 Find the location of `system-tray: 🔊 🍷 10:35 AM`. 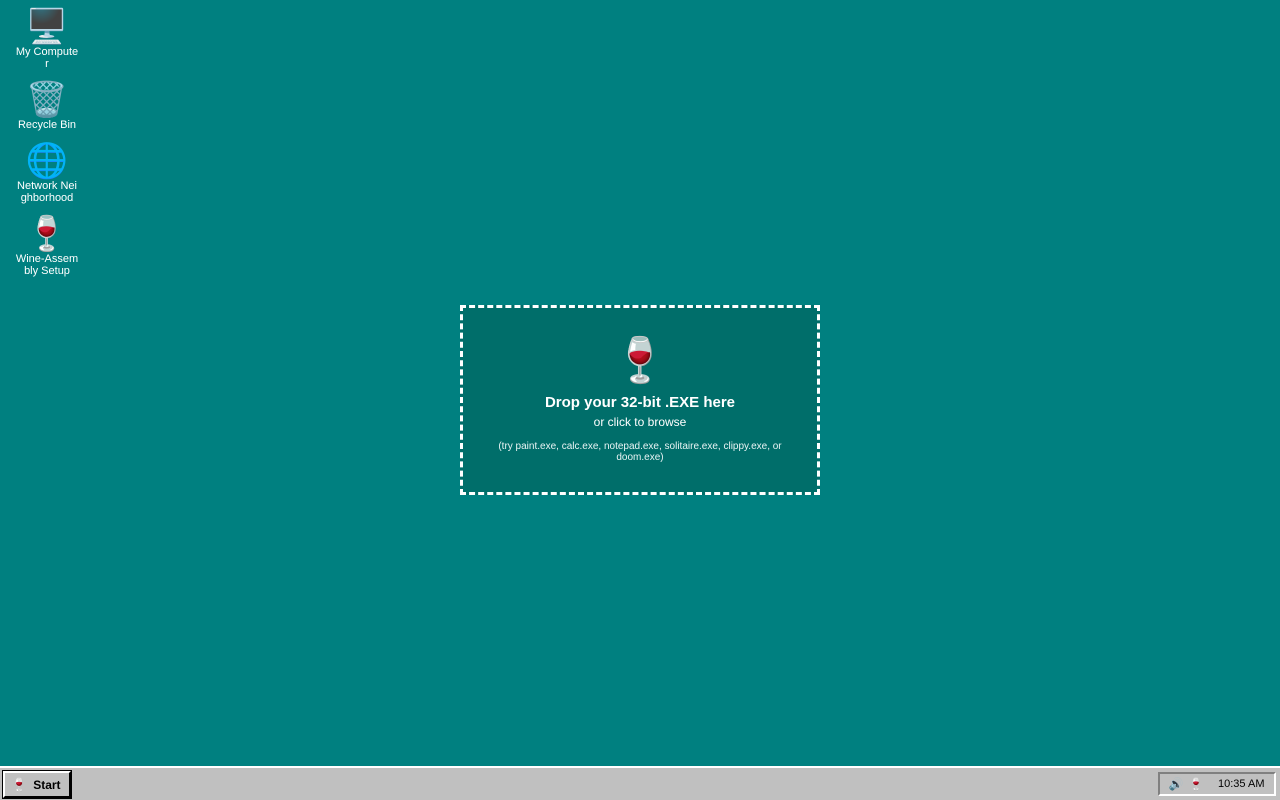

system-tray: 🔊 🍷 10:35 AM is located at coordinates (1217, 784).